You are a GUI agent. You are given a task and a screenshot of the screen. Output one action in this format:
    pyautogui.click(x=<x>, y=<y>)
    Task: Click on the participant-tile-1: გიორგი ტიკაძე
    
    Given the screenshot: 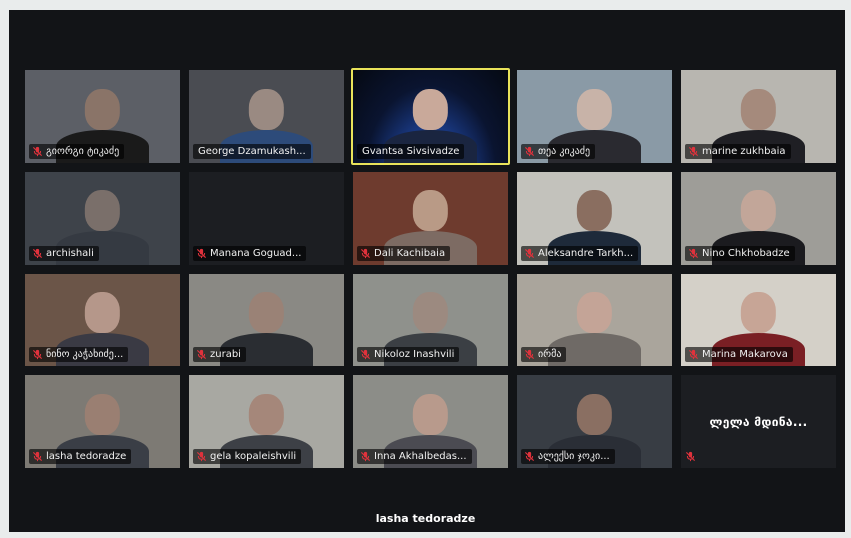 What is the action you would take?
    pyautogui.click(x=102, y=116)
    